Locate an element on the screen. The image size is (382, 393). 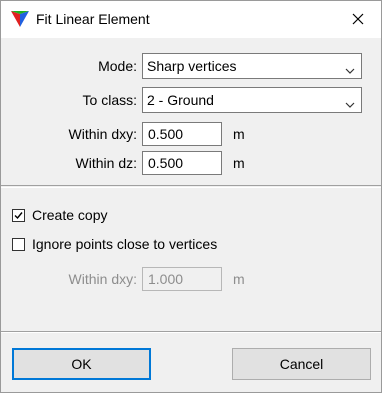
title-bar: Fit Linear Element is located at coordinates (191, 19).